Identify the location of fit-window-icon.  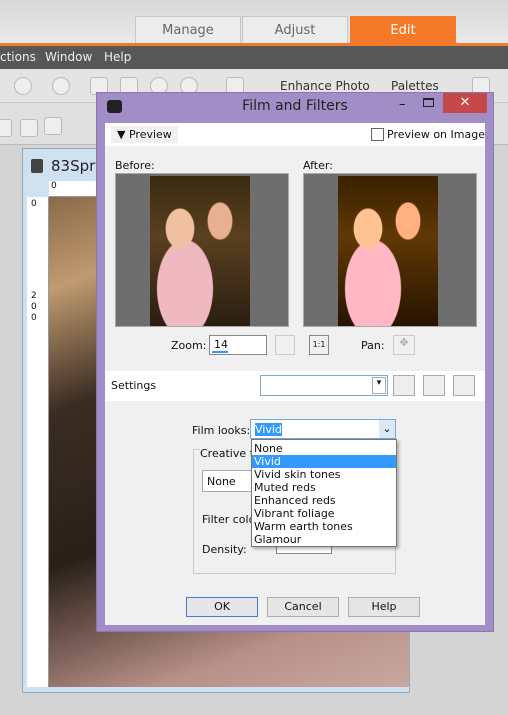
(29, 128).